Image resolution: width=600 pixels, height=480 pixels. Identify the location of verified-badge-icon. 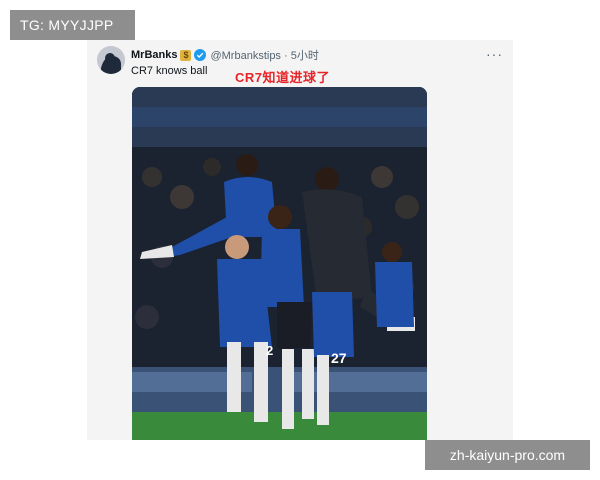
(200, 55).